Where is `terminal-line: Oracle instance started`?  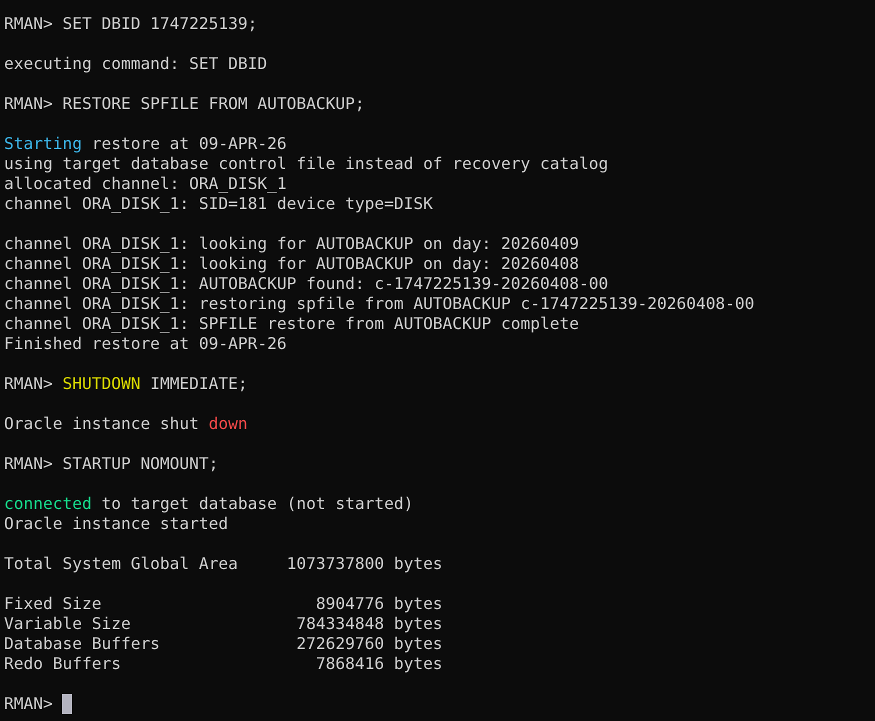 terminal-line: Oracle instance started is located at coordinates (116, 524).